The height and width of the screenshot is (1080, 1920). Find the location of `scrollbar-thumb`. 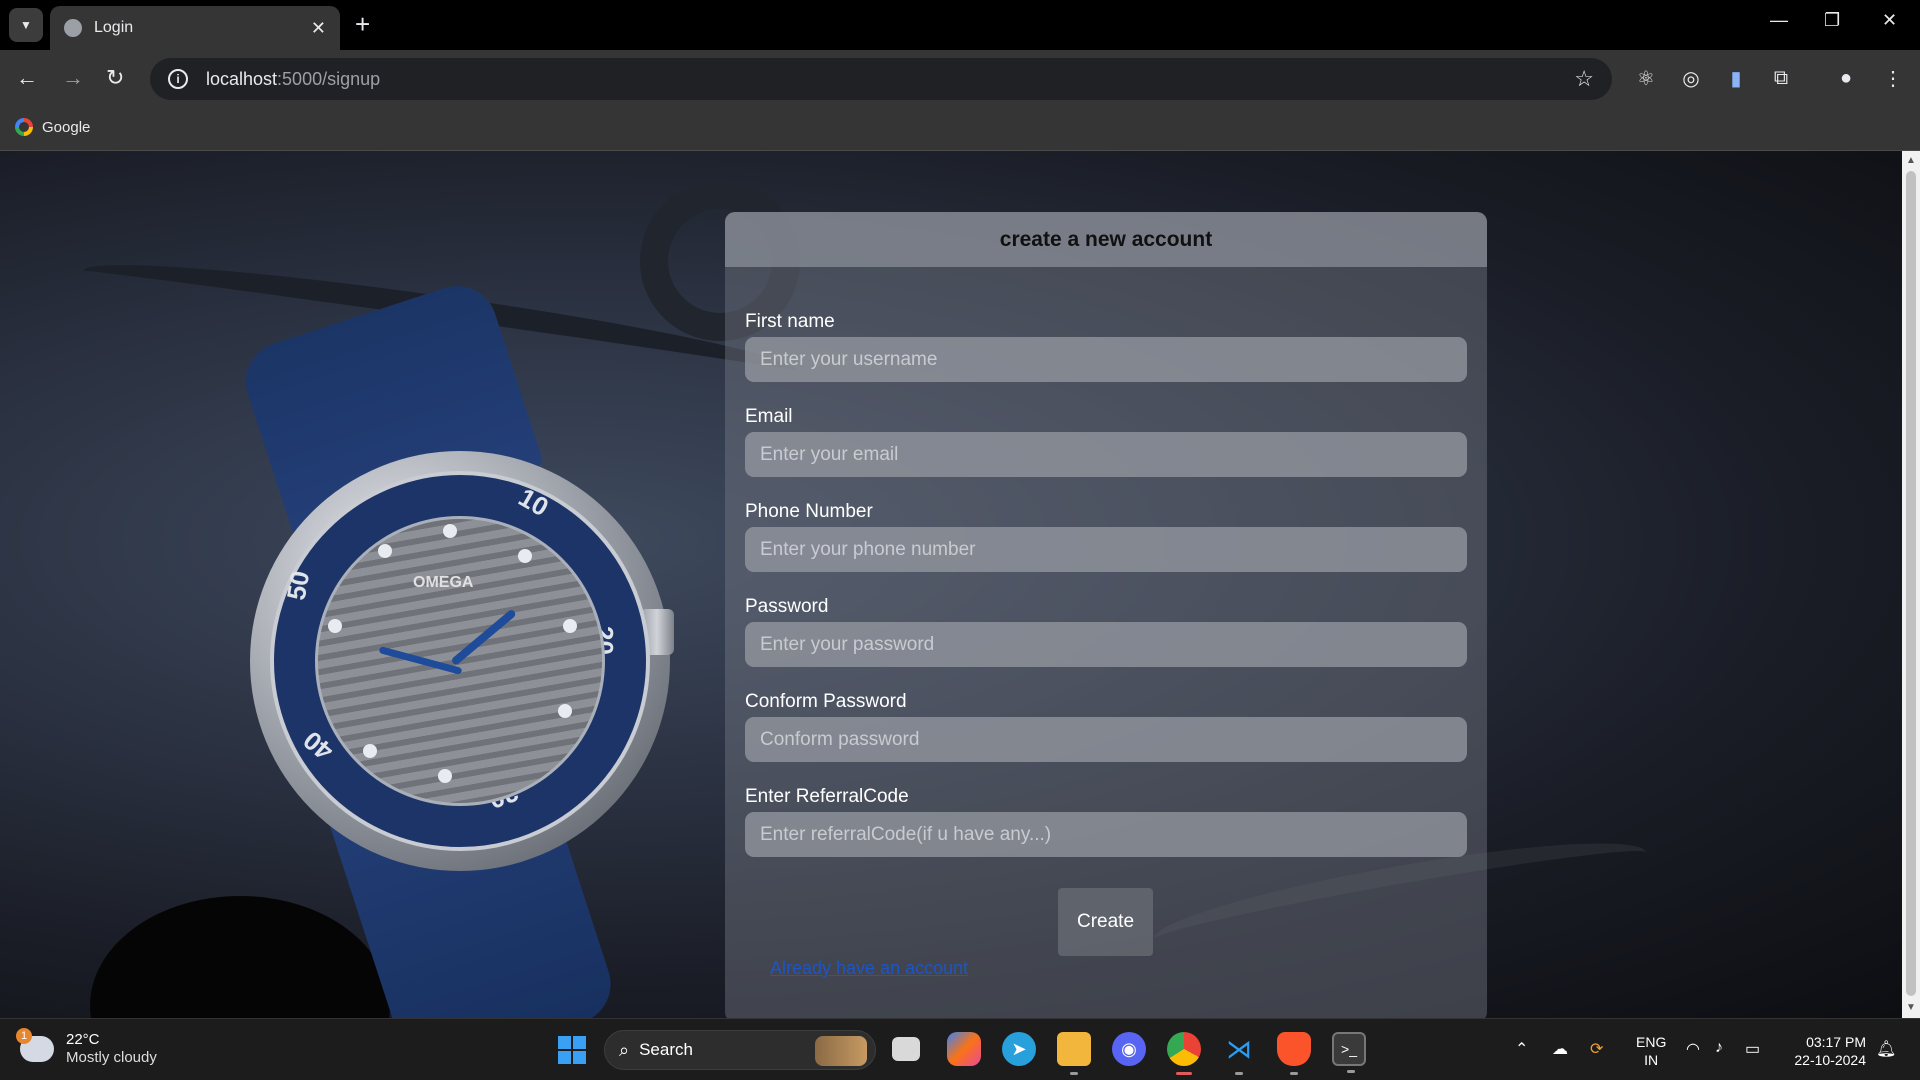

scrollbar-thumb is located at coordinates (1911, 583).